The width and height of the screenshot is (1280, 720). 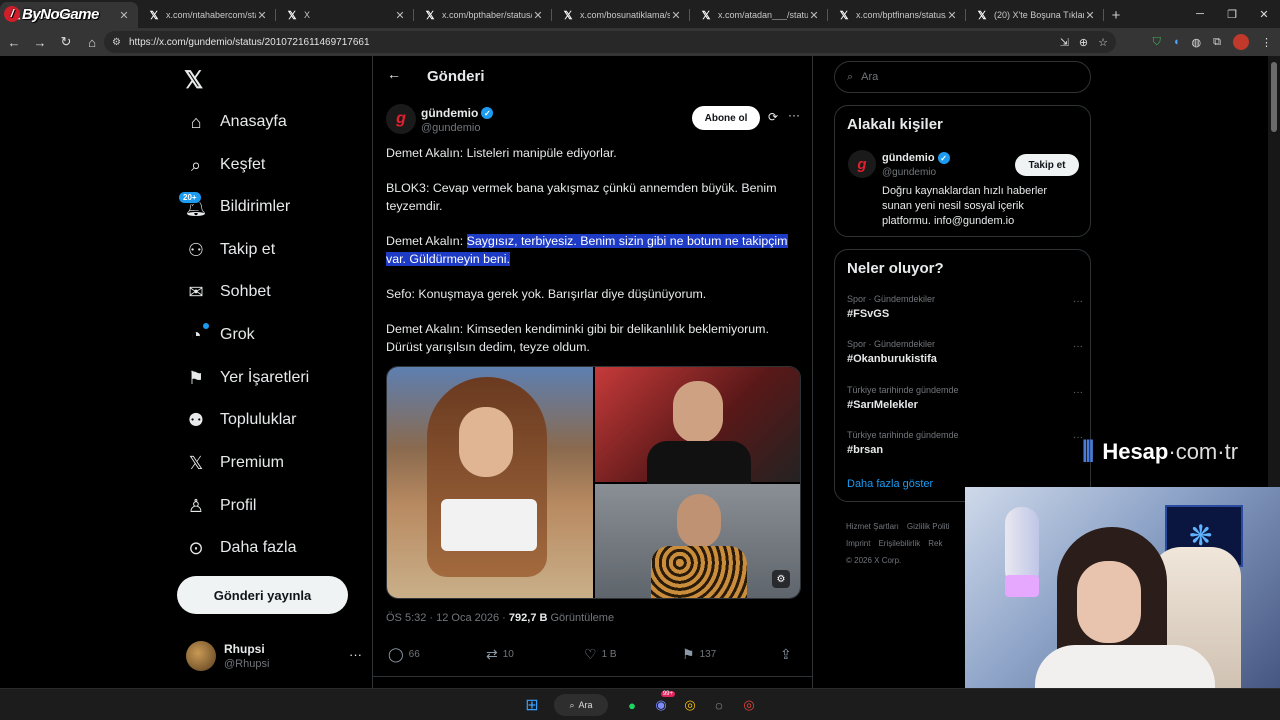 I want to click on nav-item-home: ⌂ Anasayfa, so click(x=235, y=122).